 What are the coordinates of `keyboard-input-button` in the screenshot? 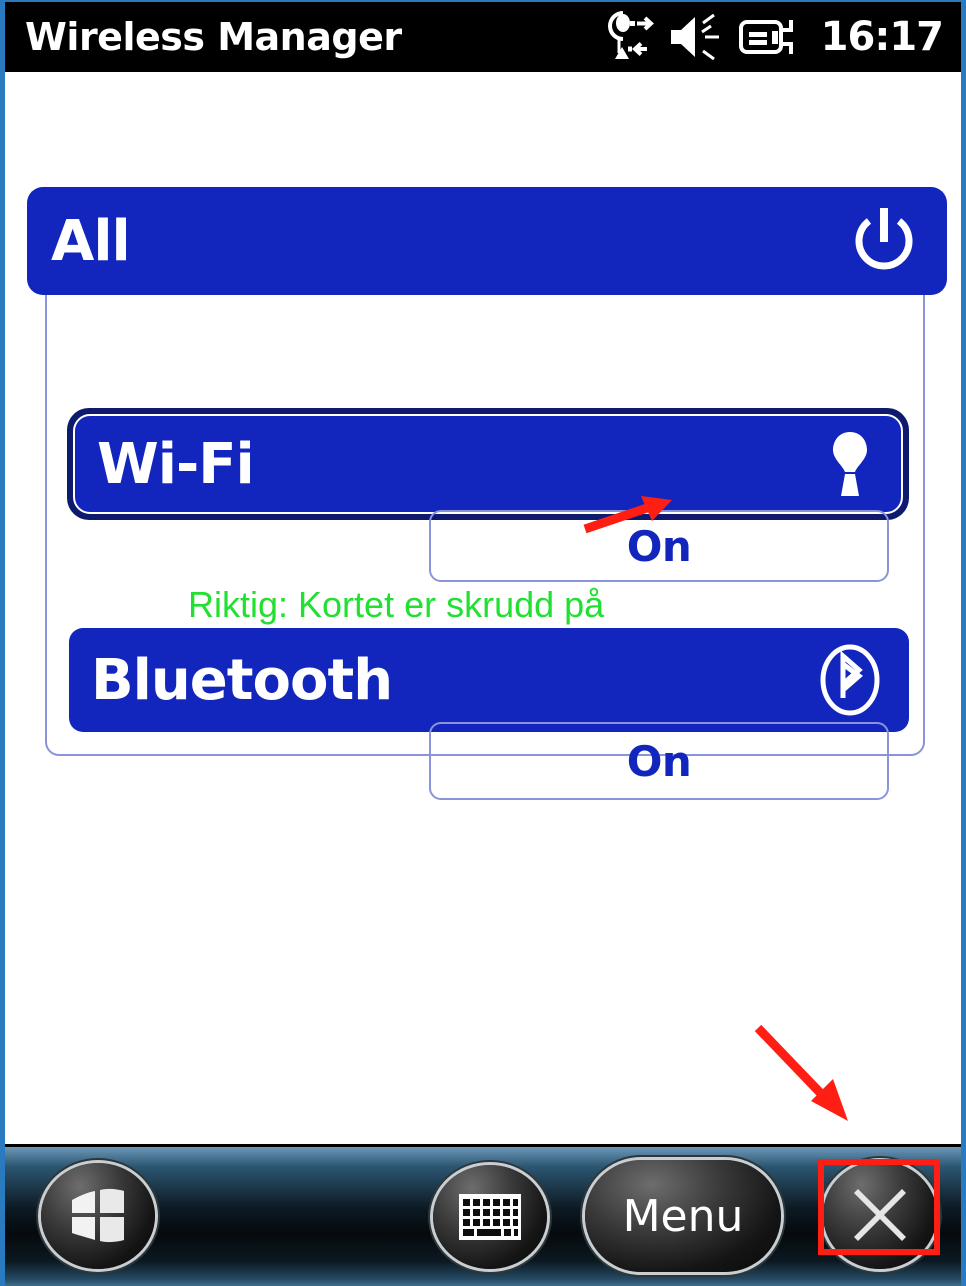 It's located at (490, 1217).